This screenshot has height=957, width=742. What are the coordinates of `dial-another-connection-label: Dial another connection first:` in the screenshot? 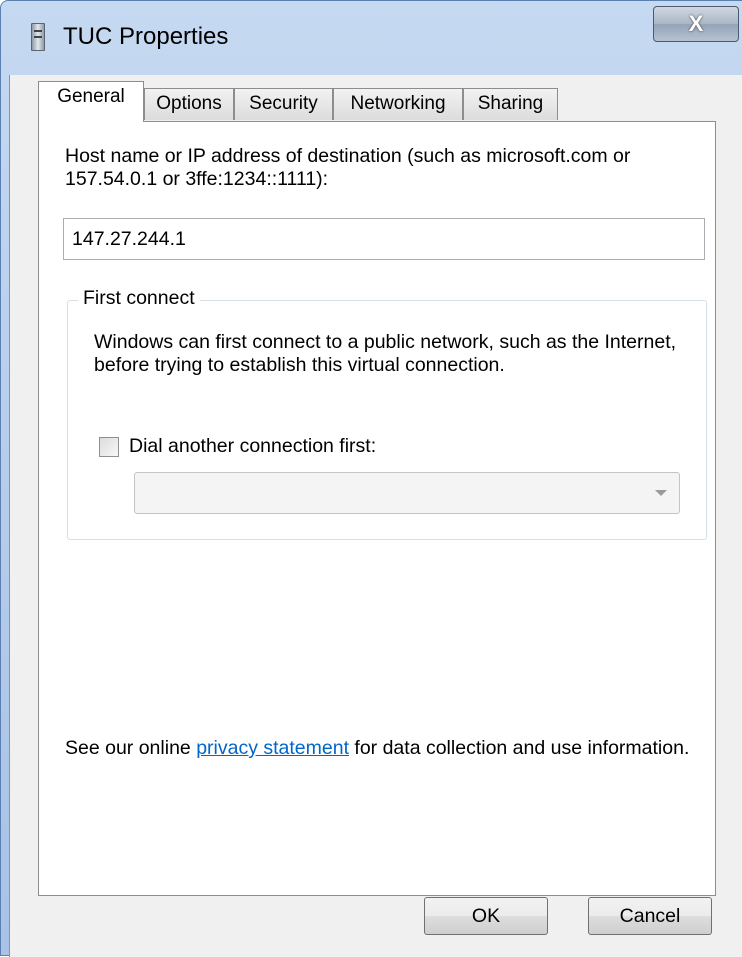 It's located at (252, 446).